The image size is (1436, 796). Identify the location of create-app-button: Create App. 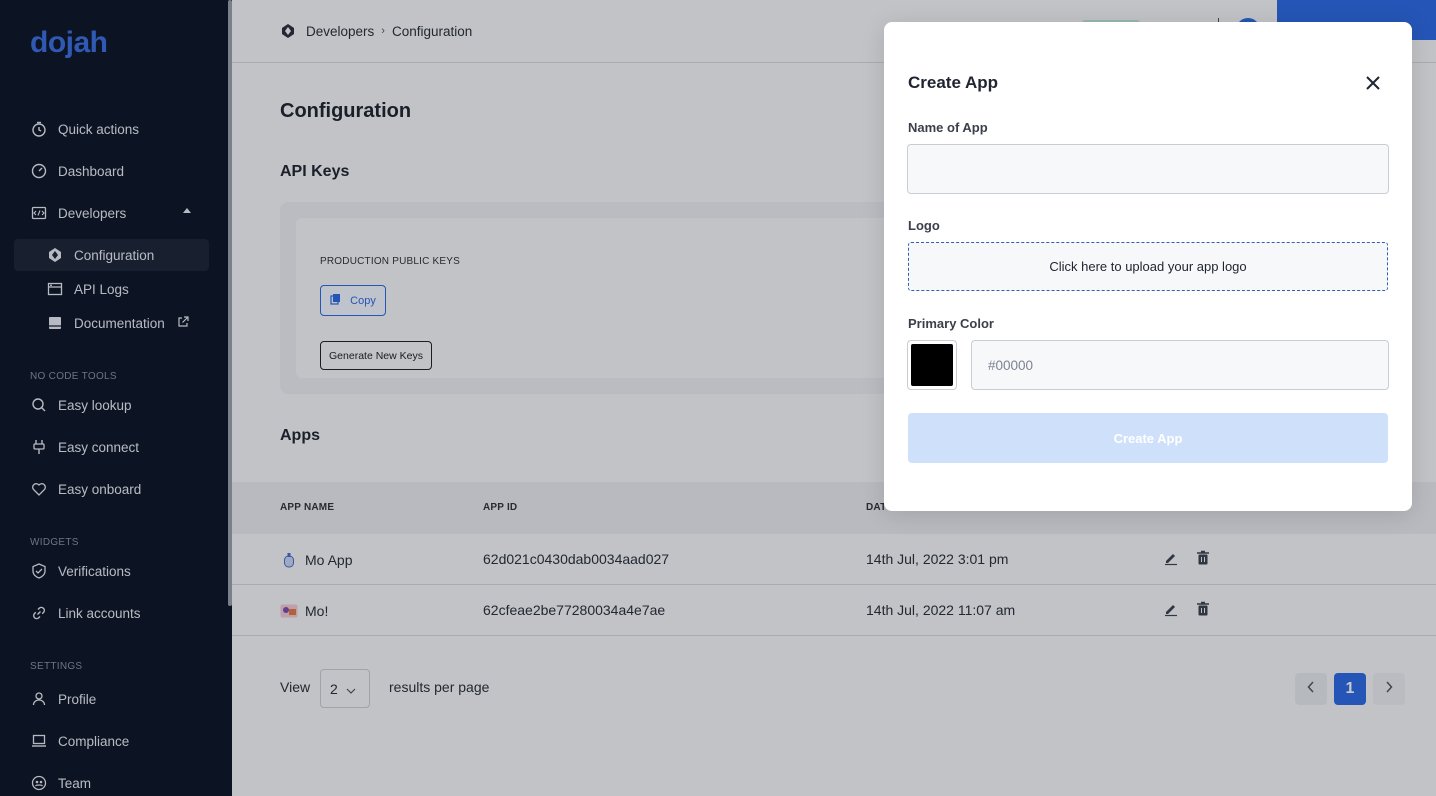
(1148, 438).